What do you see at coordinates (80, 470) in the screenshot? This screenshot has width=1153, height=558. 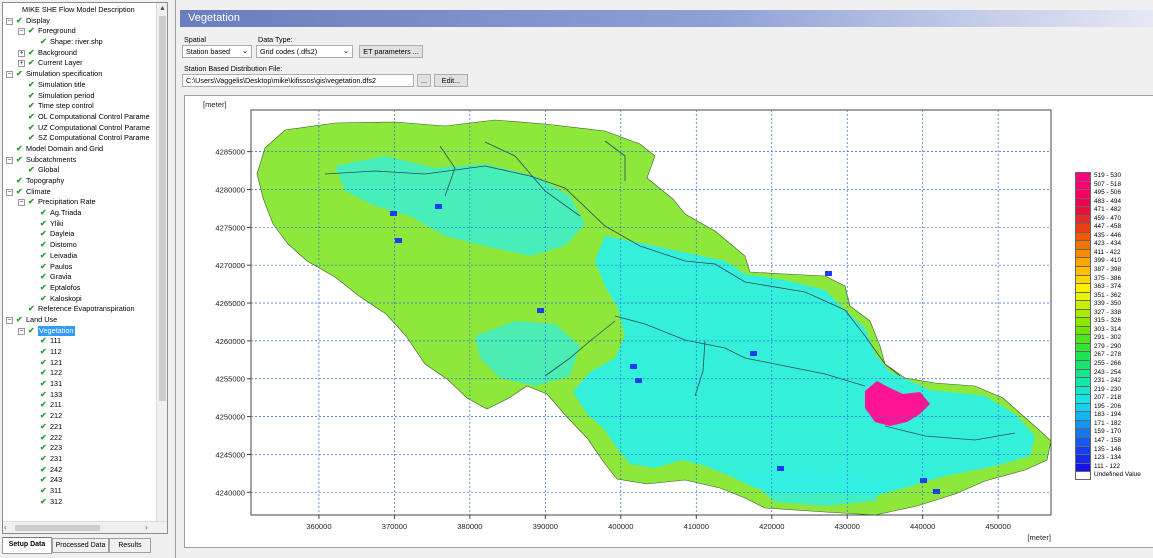 I see `tree-item: ✔ 242` at bounding box center [80, 470].